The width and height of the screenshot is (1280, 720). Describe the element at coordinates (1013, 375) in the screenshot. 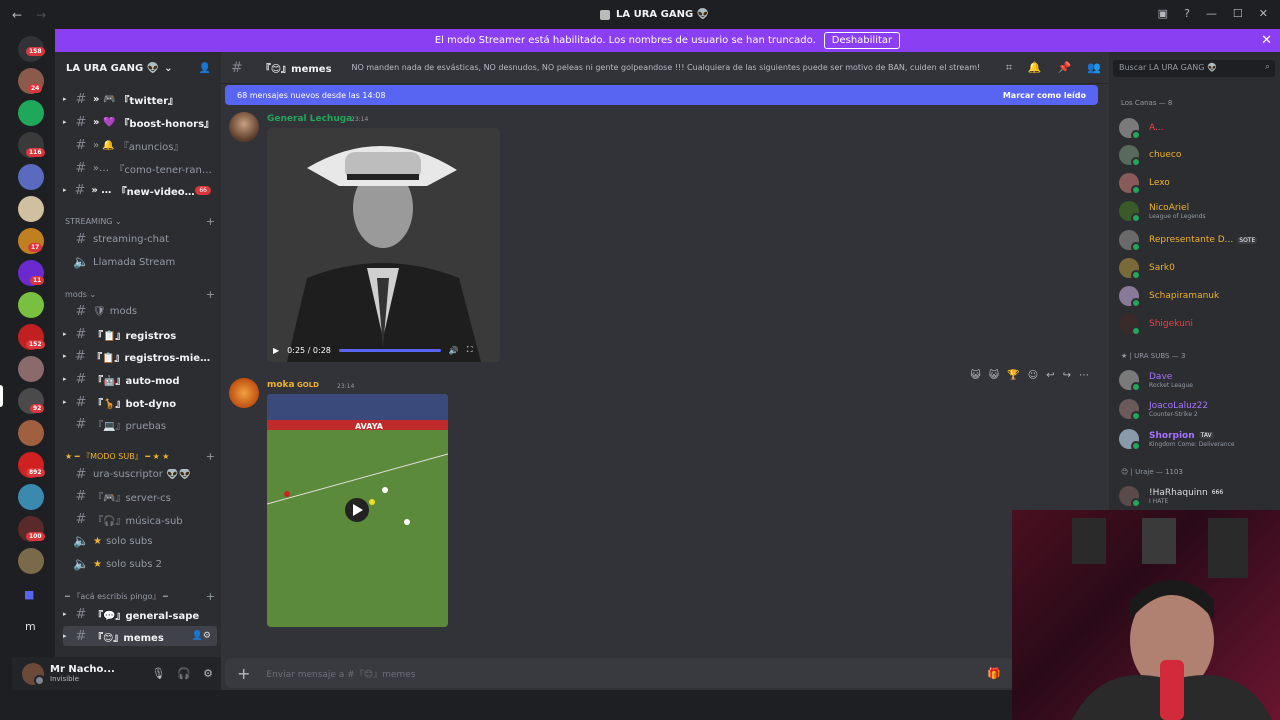

I see `reaction-icon: 🏆` at that location.